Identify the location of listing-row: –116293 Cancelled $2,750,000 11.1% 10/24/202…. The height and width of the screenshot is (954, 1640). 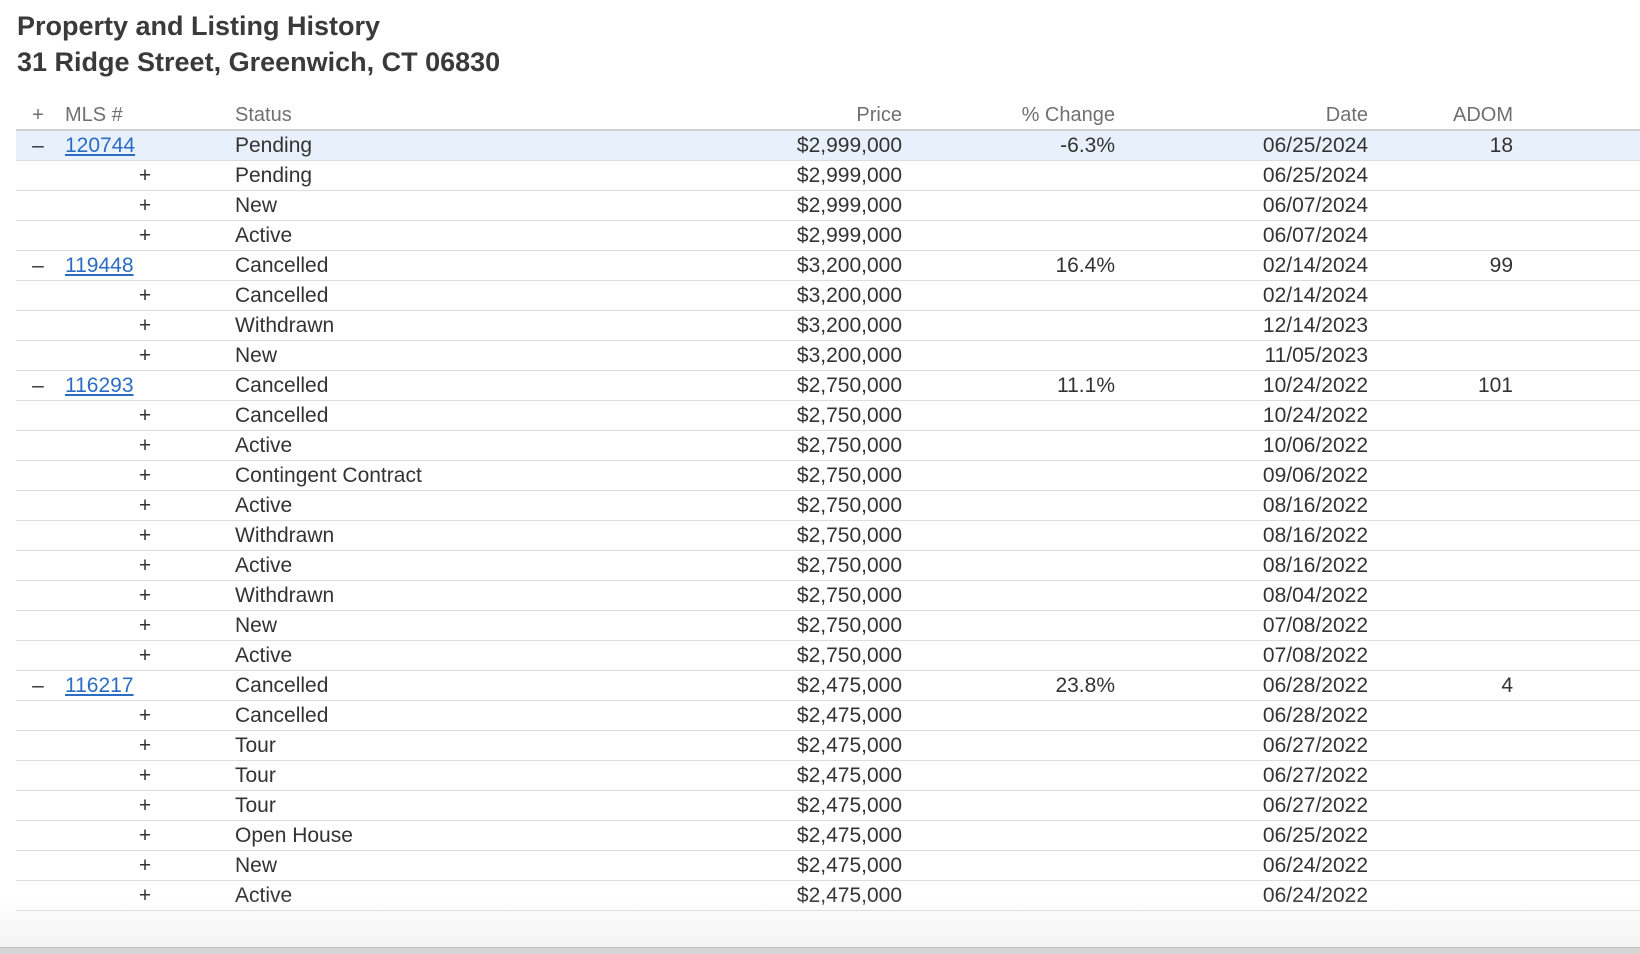
(828, 386).